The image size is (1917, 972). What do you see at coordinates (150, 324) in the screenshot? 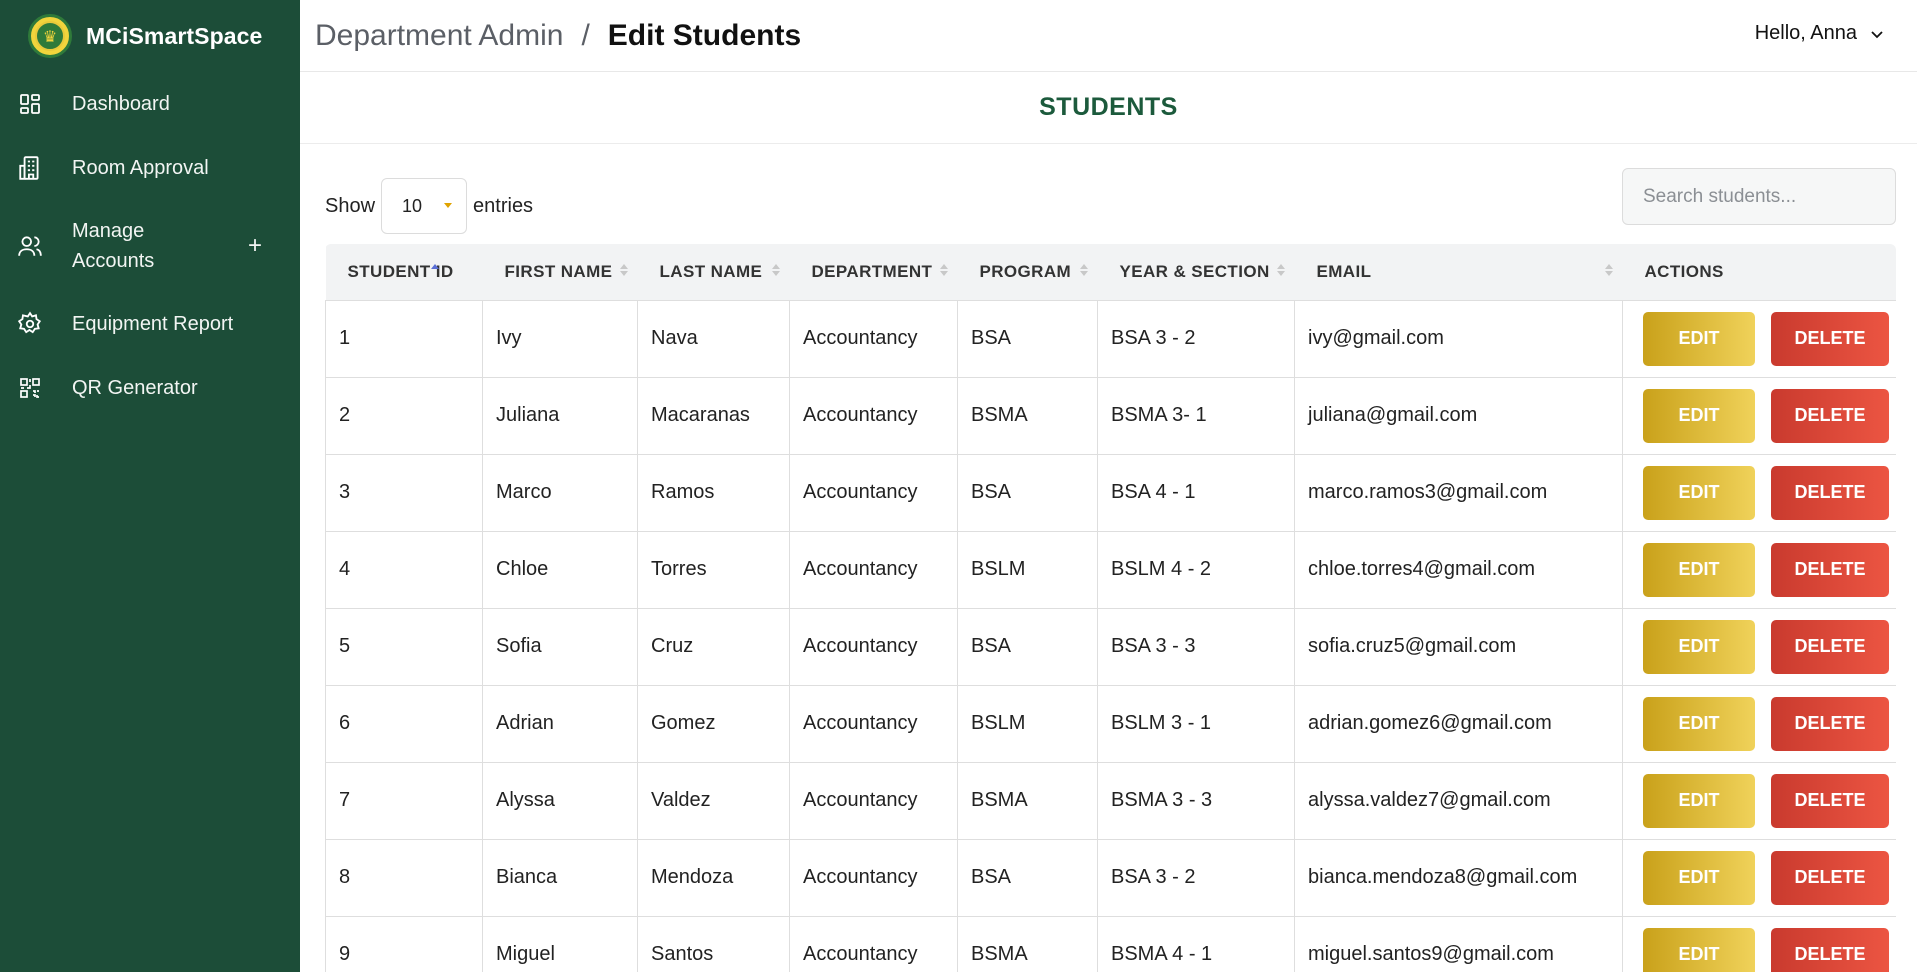
I see `sidebar-item-equipment-report: Equipment Report` at bounding box center [150, 324].